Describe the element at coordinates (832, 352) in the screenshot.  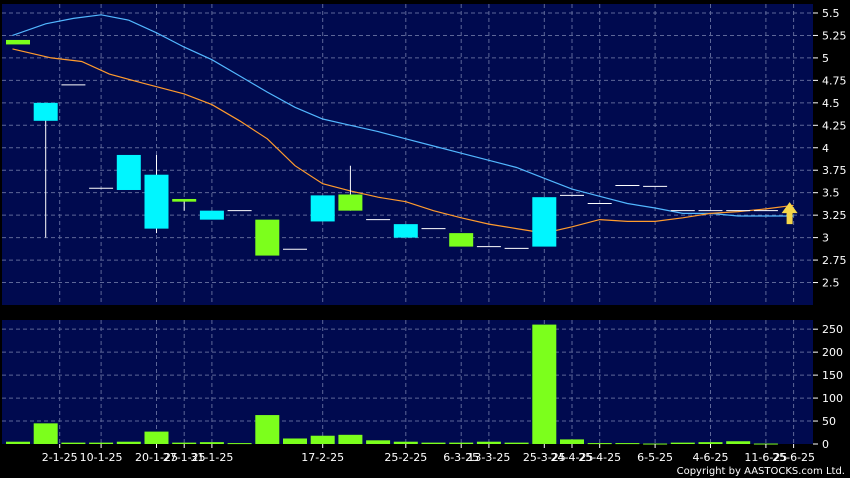
I see `volume-tick-label: 200` at that location.